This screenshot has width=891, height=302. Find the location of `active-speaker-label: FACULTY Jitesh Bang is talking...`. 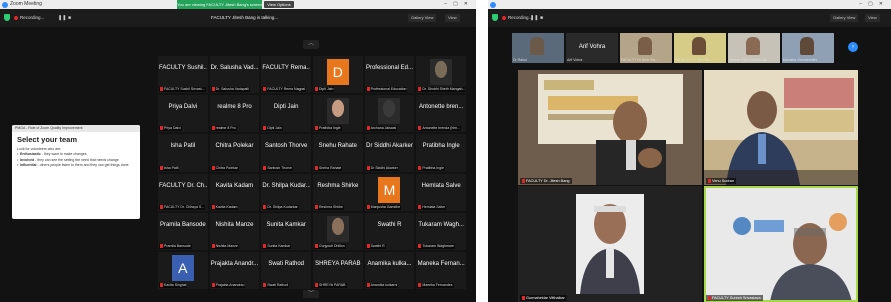

active-speaker-label: FACULTY Jitesh Bang is talking... is located at coordinates (245, 17).